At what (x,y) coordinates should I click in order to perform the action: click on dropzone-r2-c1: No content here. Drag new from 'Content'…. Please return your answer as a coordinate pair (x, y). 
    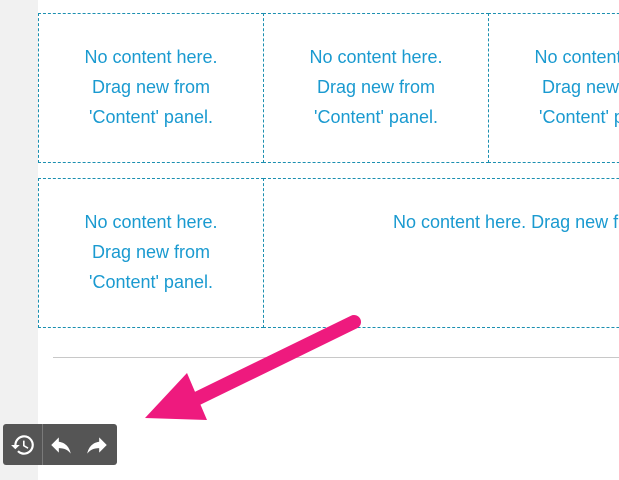
    Looking at the image, I should click on (151, 253).